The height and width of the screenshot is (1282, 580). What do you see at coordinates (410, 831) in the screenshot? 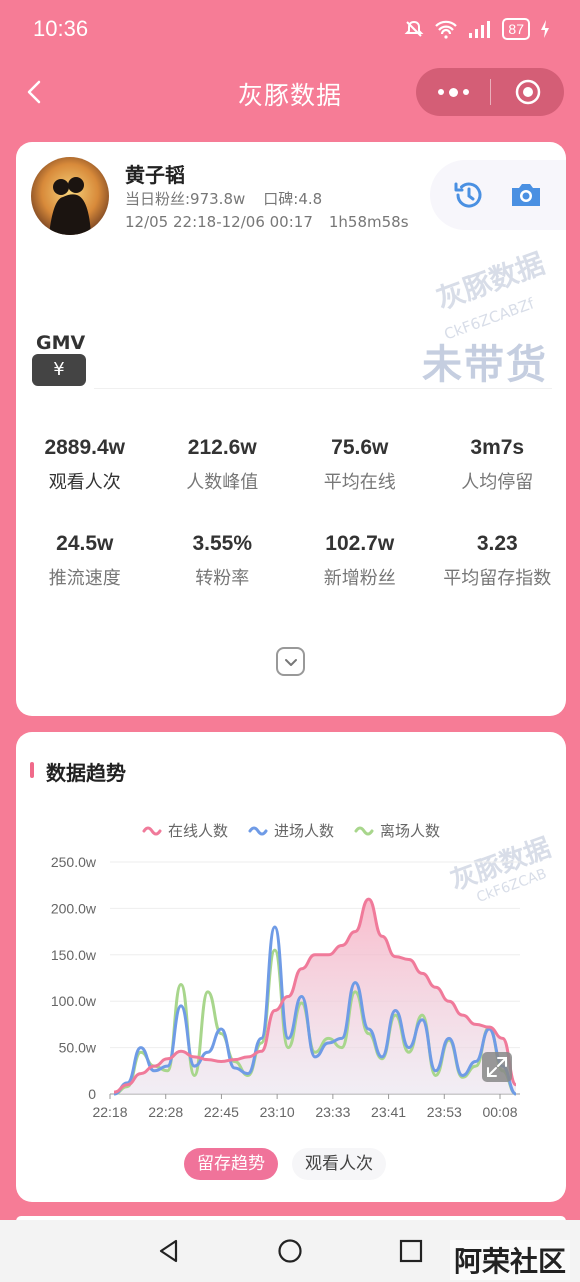
I see `legend-label: 离场人数` at bounding box center [410, 831].